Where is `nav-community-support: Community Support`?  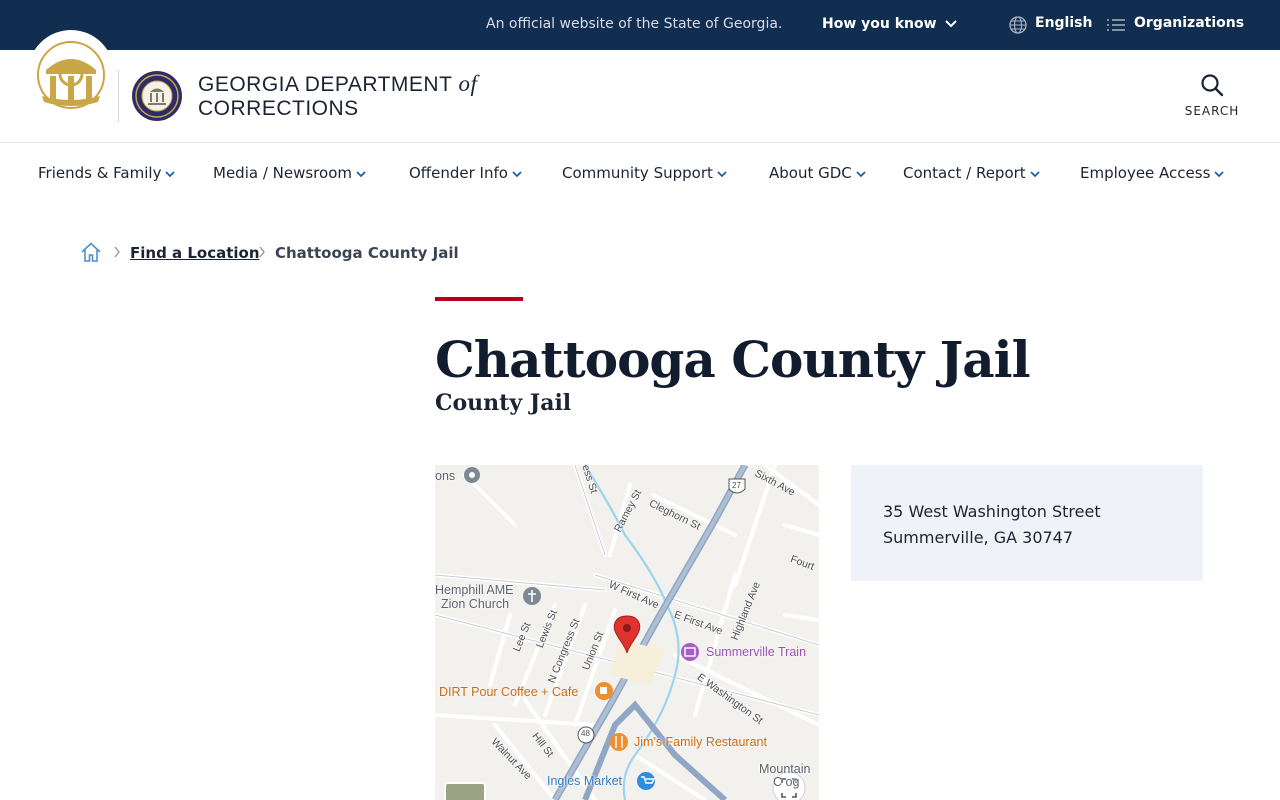
nav-community-support: Community Support is located at coordinates (644, 173).